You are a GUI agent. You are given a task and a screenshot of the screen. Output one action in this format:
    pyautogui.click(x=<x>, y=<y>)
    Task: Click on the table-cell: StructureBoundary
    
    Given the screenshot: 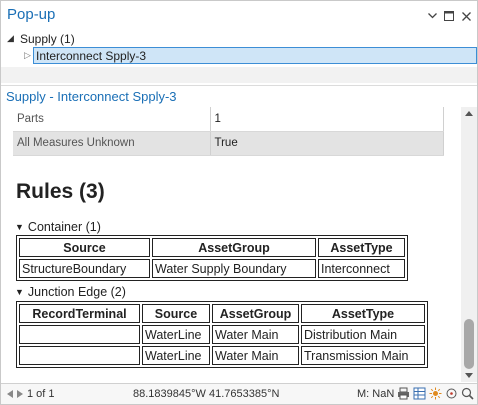 What is the action you would take?
    pyautogui.click(x=84, y=268)
    